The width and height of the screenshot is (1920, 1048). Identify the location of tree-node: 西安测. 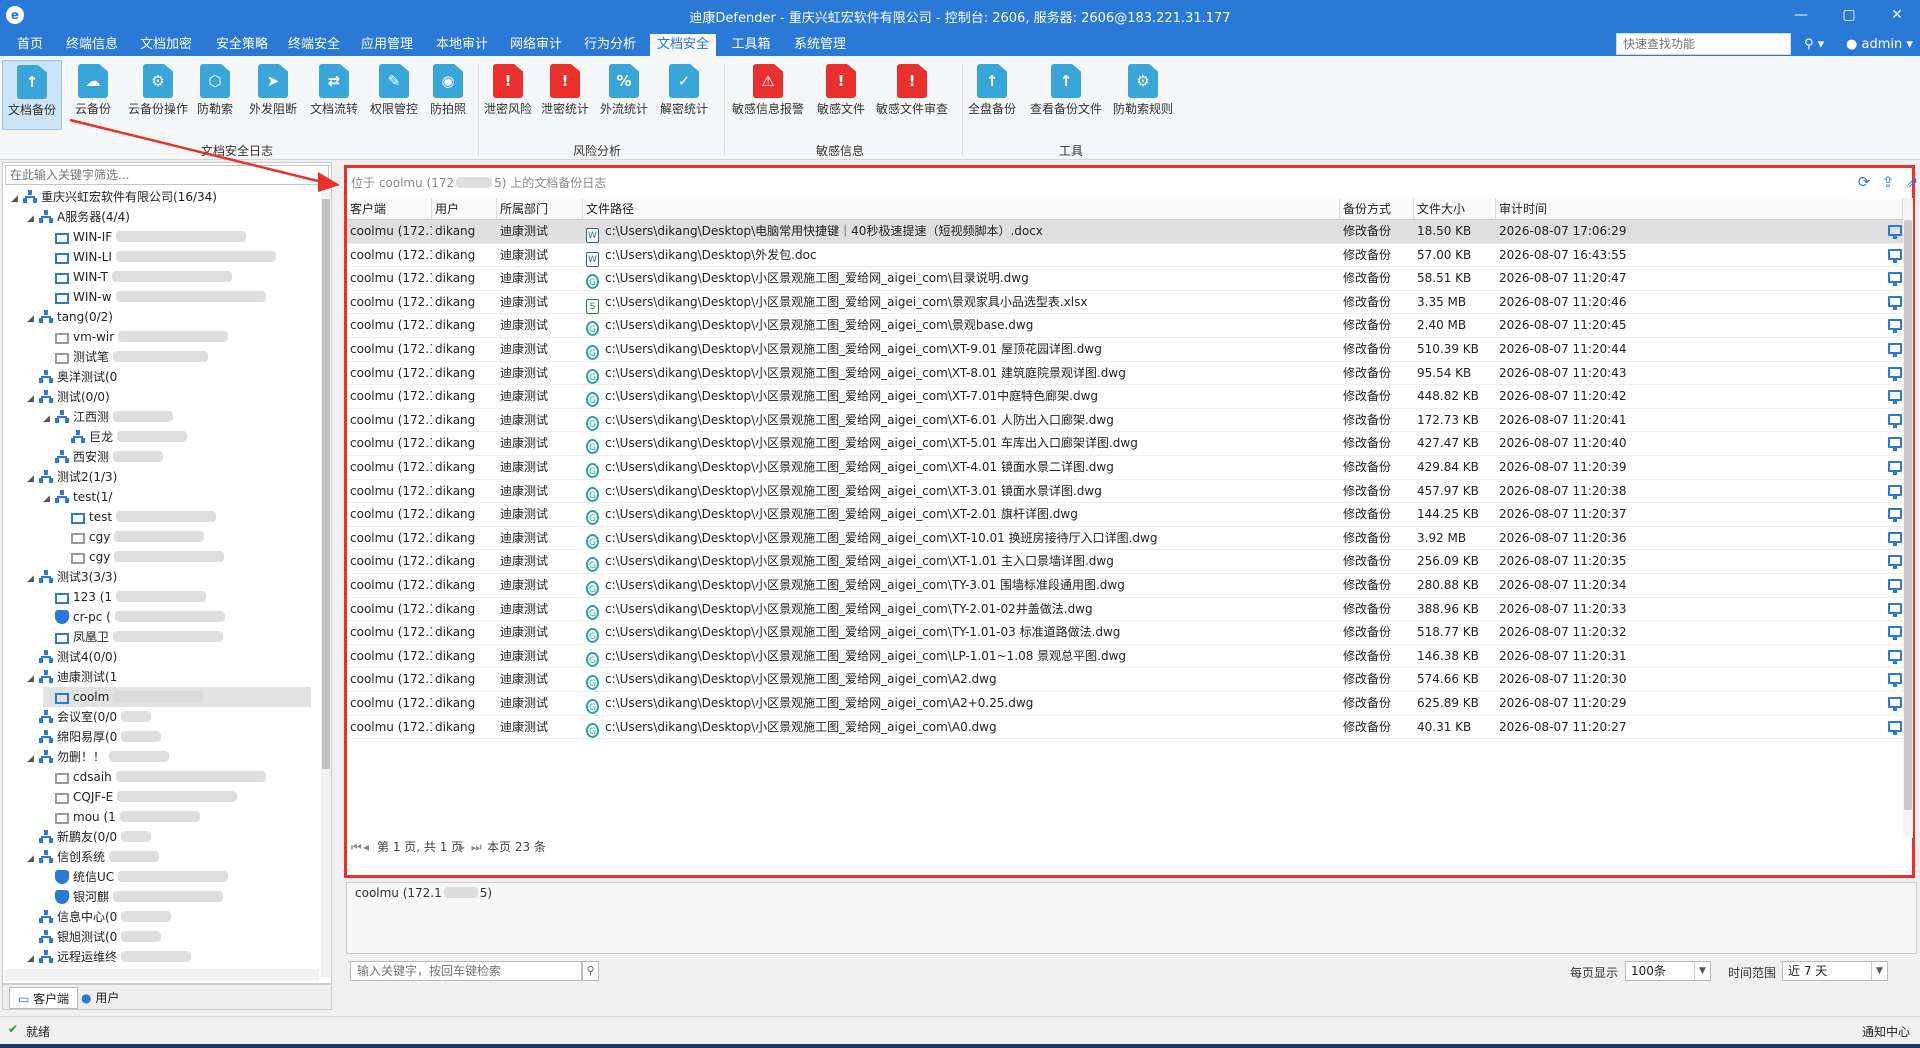
(103, 457).